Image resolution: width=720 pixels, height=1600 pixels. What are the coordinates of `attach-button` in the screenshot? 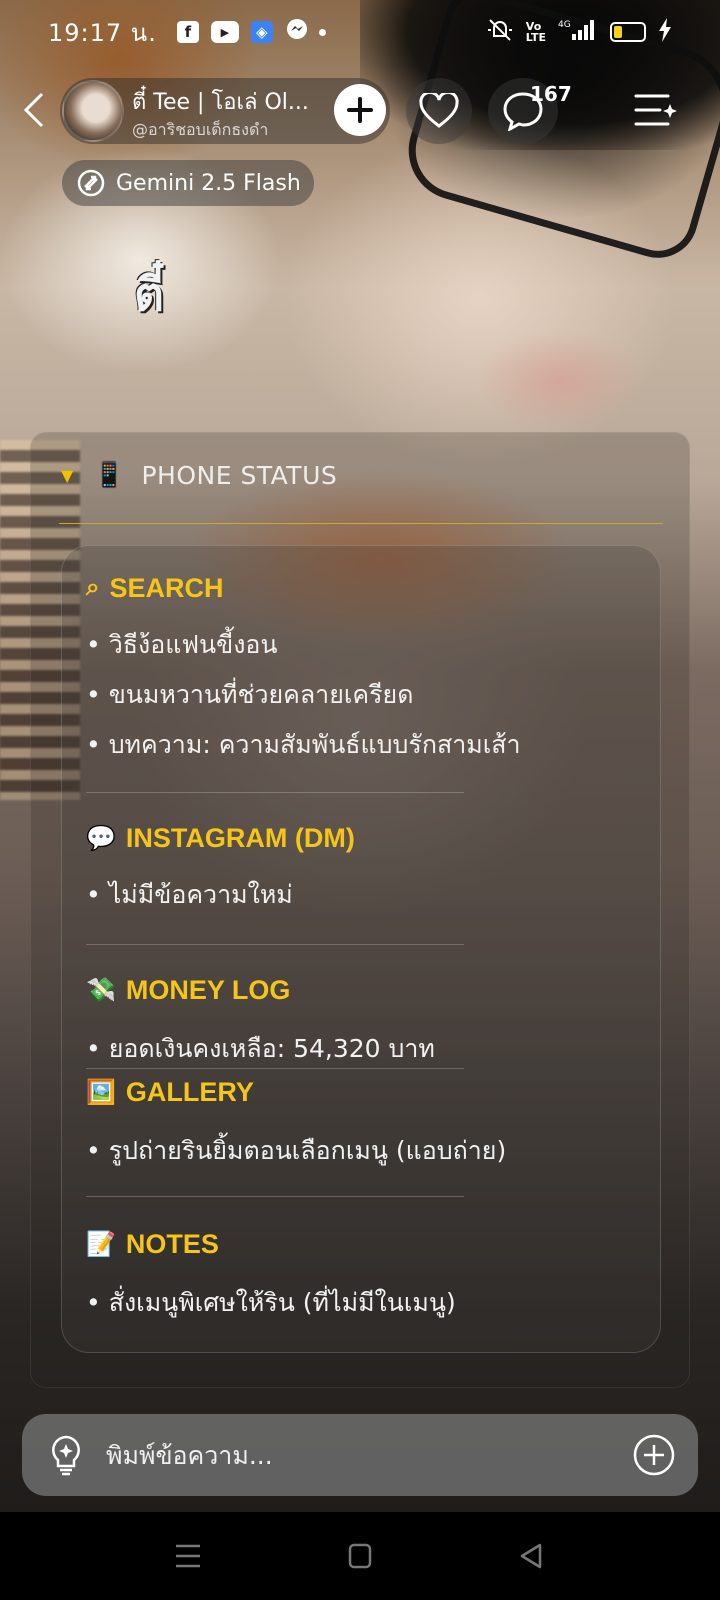 It's located at (654, 1455).